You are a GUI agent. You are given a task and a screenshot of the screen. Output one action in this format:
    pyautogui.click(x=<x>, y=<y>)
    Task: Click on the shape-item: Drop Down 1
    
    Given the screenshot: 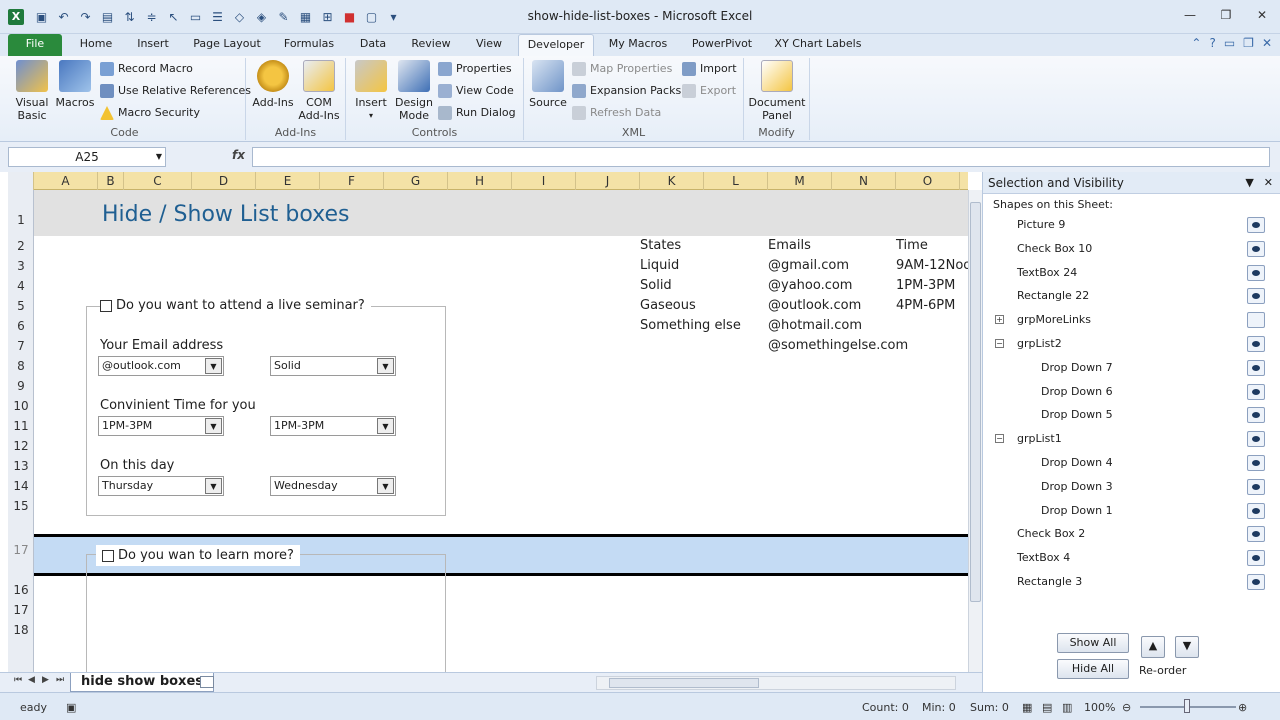 What is the action you would take?
    pyautogui.click(x=1132, y=511)
    